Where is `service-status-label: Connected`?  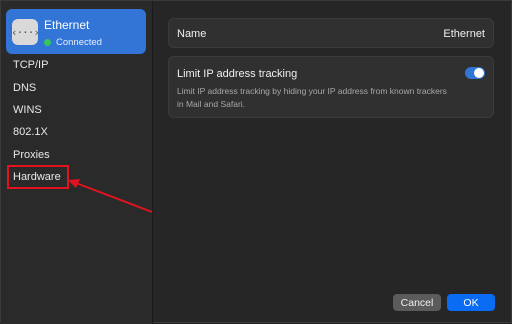 service-status-label: Connected is located at coordinates (79, 42).